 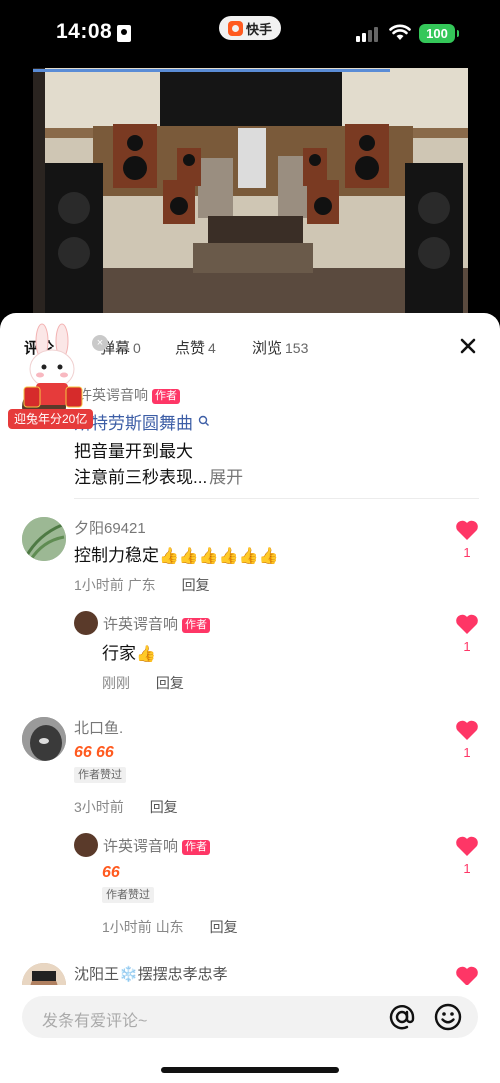 What do you see at coordinates (276, 498) in the screenshot?
I see `divider` at bounding box center [276, 498].